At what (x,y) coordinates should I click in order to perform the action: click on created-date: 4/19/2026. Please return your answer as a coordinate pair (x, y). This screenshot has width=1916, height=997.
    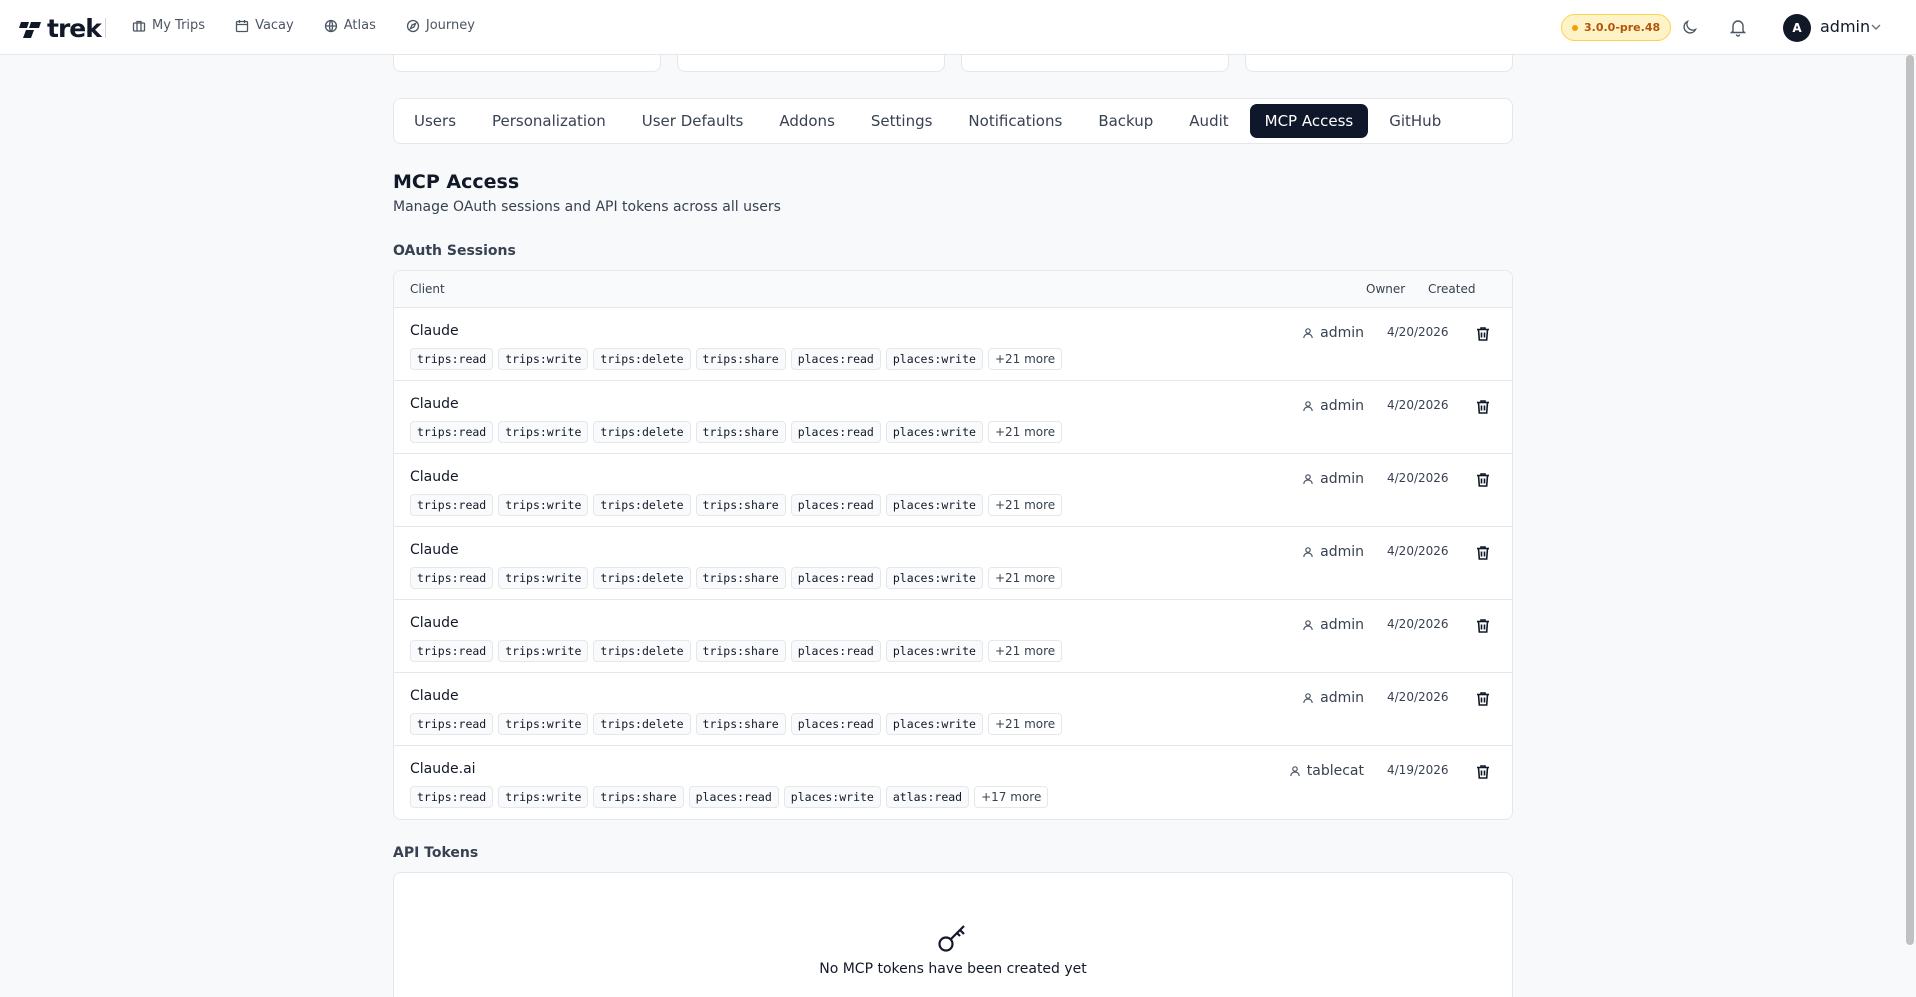
    Looking at the image, I should click on (1418, 770).